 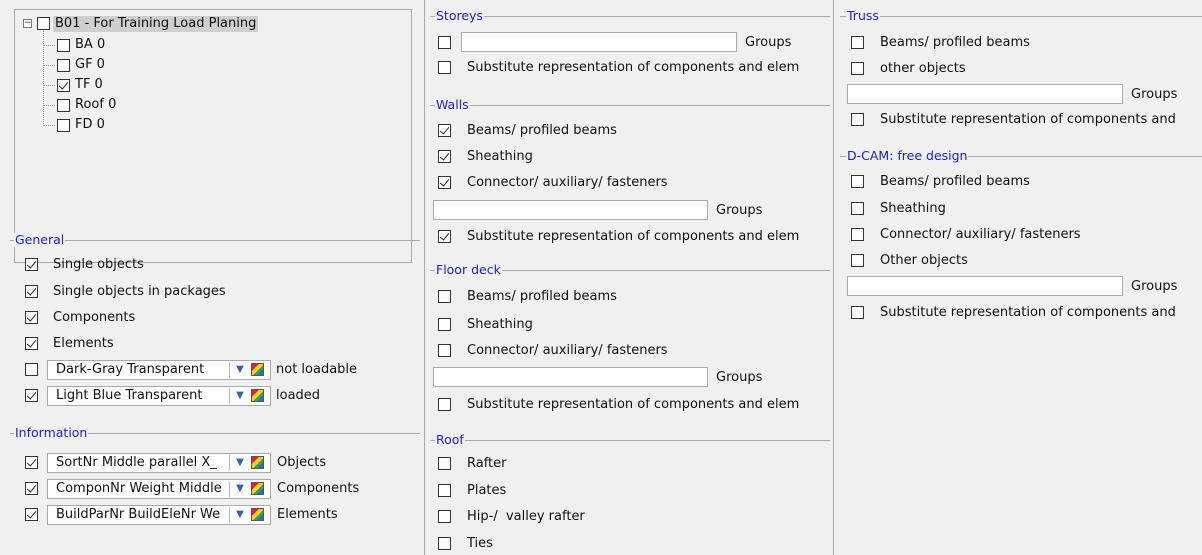 What do you see at coordinates (857, 234) in the screenshot?
I see `checkbox-dcam-connector` at bounding box center [857, 234].